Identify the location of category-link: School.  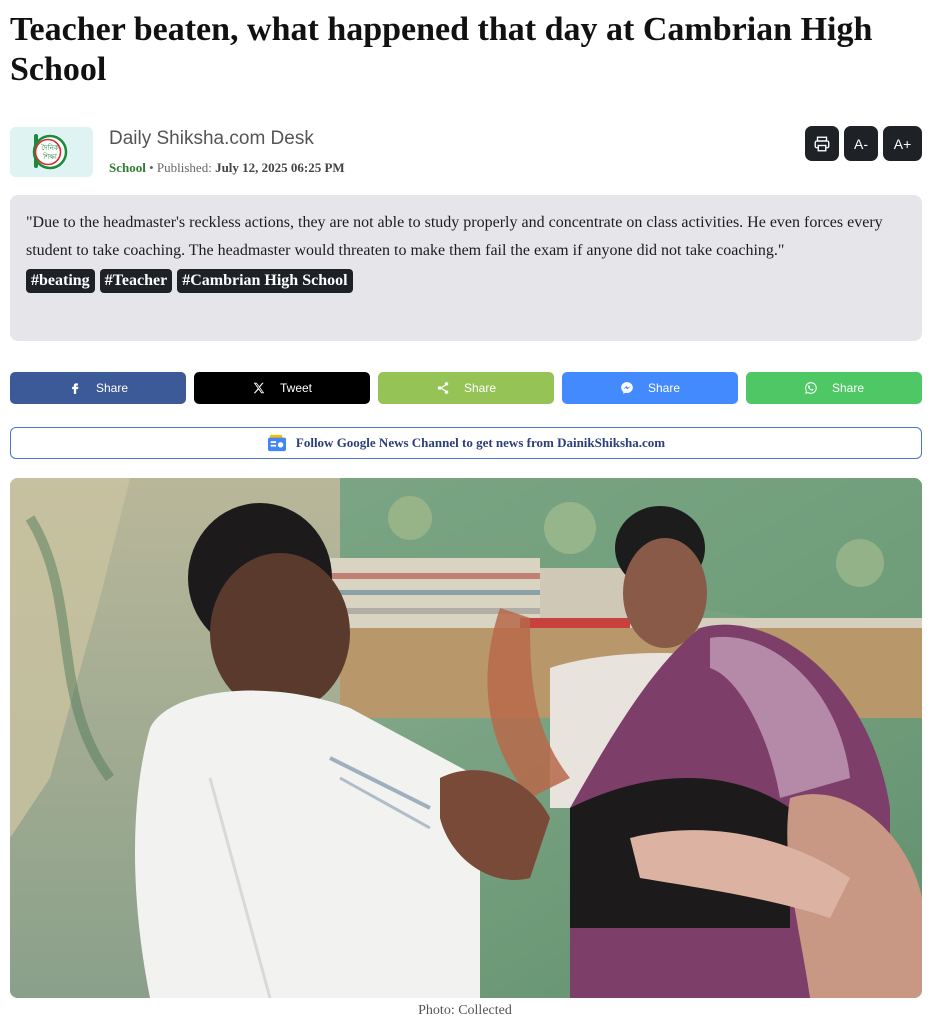
(127, 167).